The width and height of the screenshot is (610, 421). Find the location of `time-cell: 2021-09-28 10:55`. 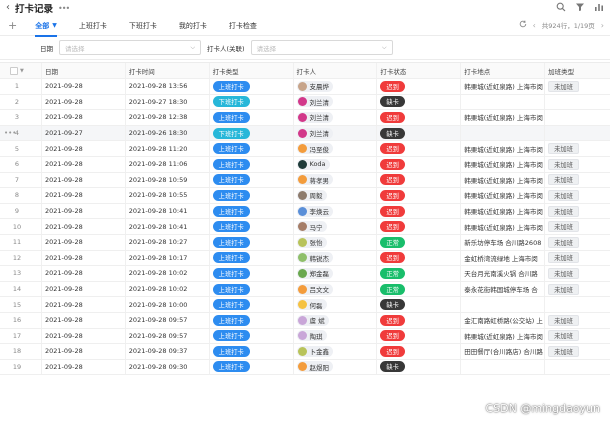

time-cell: 2021-09-28 10:55 is located at coordinates (168, 195).